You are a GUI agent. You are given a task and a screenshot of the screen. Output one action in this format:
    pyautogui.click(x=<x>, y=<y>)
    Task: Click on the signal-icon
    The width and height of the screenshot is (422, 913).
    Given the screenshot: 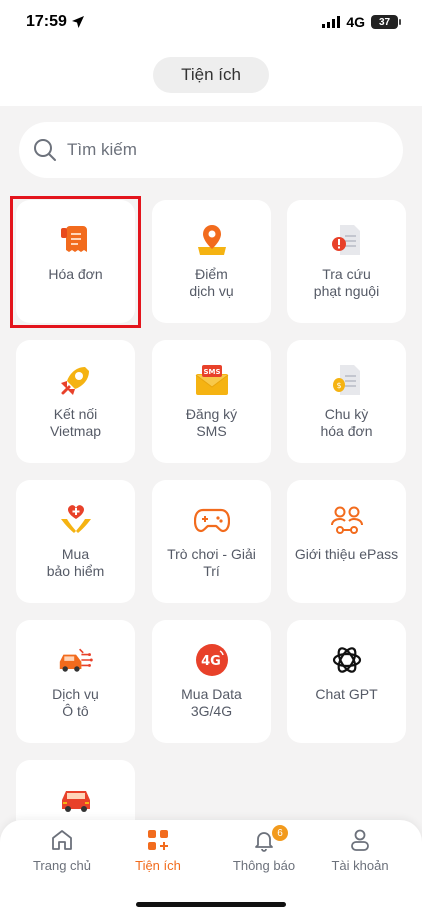 What is the action you would take?
    pyautogui.click(x=331, y=22)
    